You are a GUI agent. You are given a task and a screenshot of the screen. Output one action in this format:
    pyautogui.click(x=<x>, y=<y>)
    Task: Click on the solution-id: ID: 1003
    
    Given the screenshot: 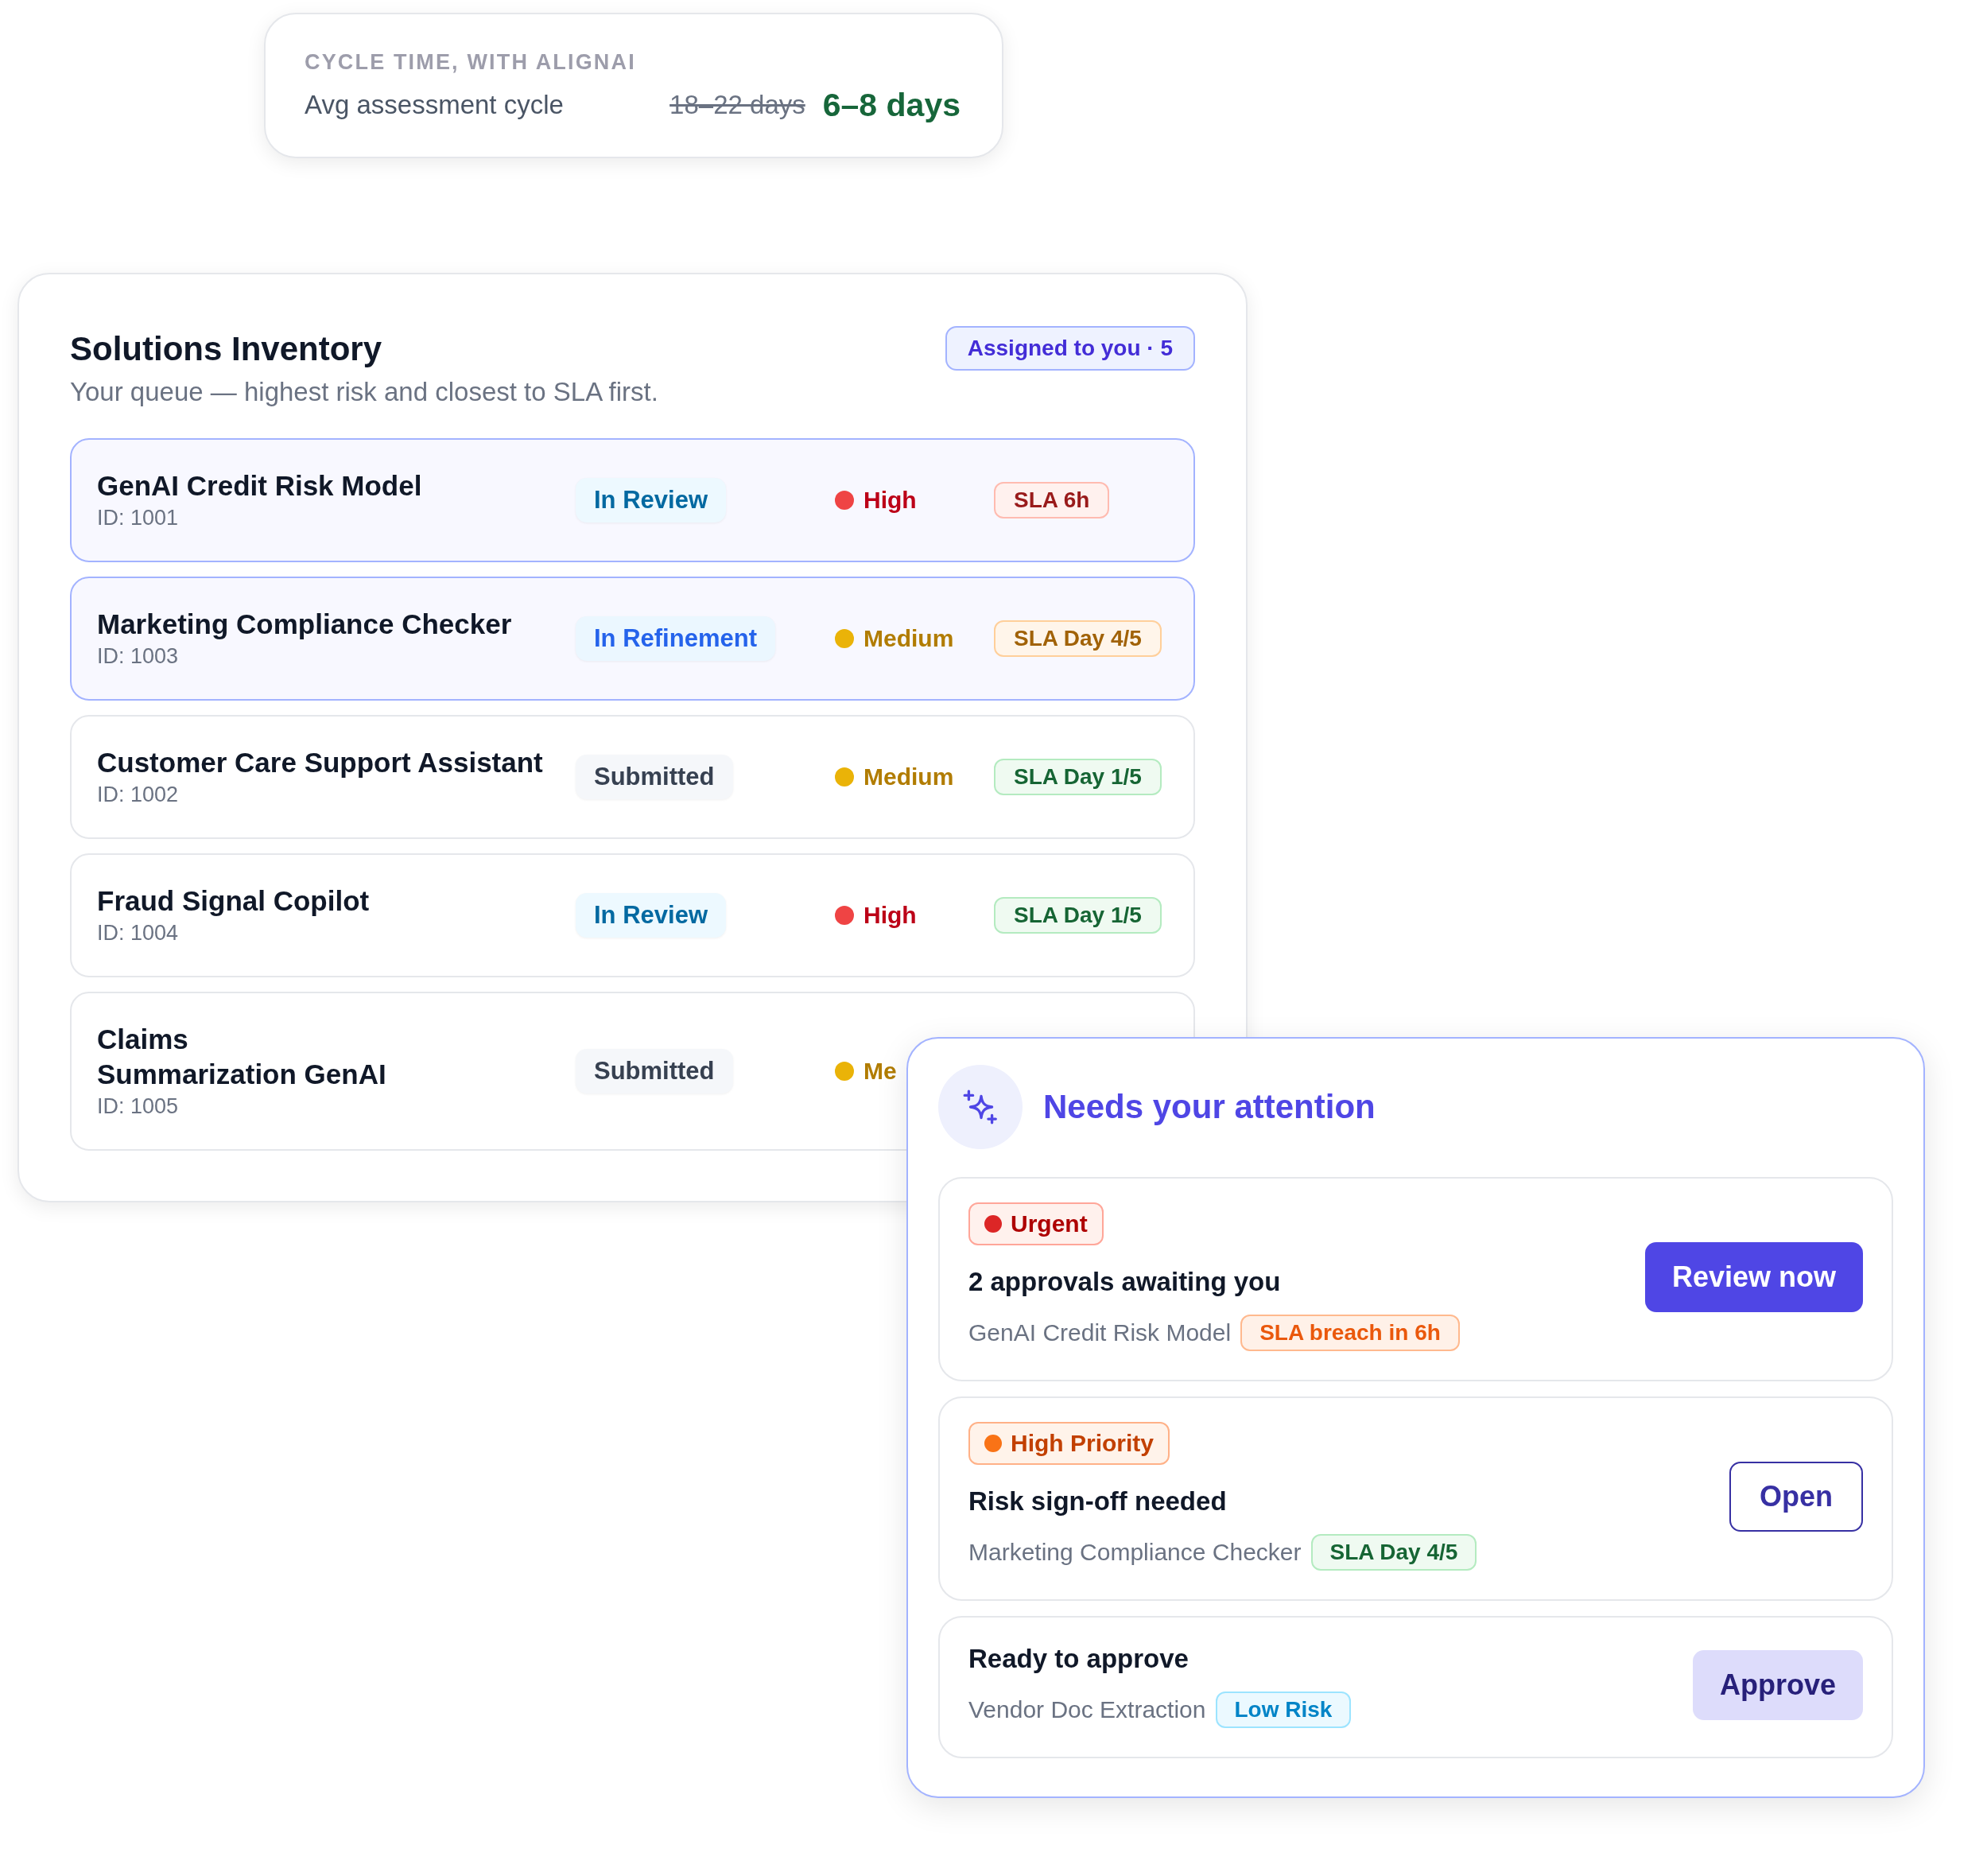 What is the action you would take?
    pyautogui.click(x=138, y=656)
    